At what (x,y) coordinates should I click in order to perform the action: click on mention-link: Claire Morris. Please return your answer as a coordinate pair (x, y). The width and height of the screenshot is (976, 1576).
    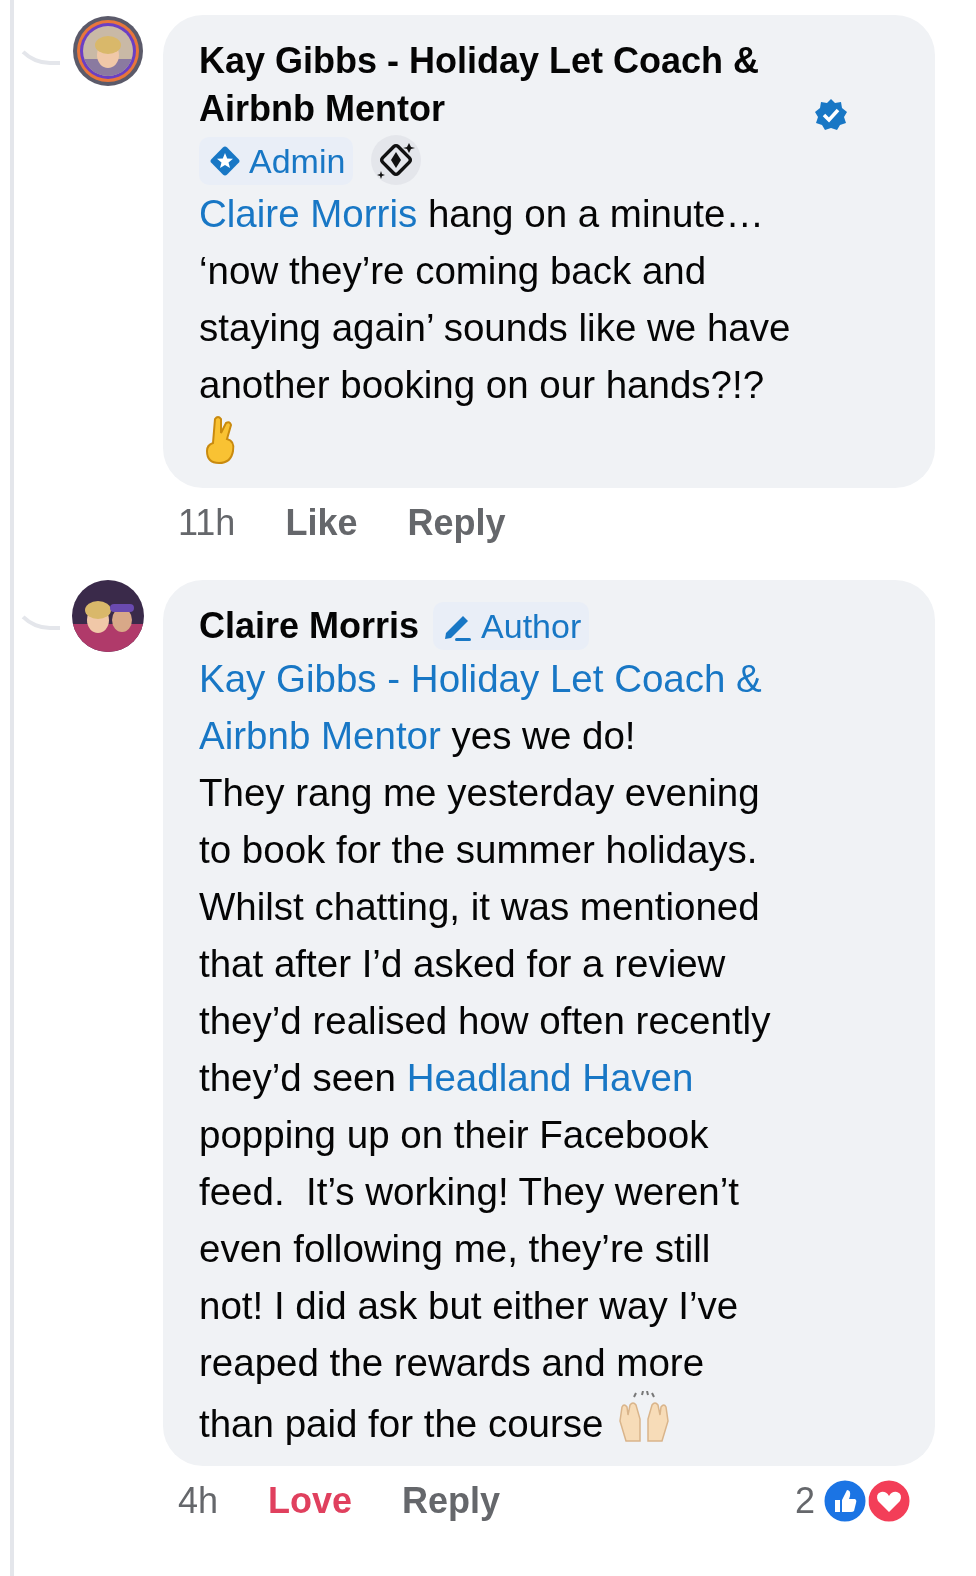
    Looking at the image, I should click on (308, 213).